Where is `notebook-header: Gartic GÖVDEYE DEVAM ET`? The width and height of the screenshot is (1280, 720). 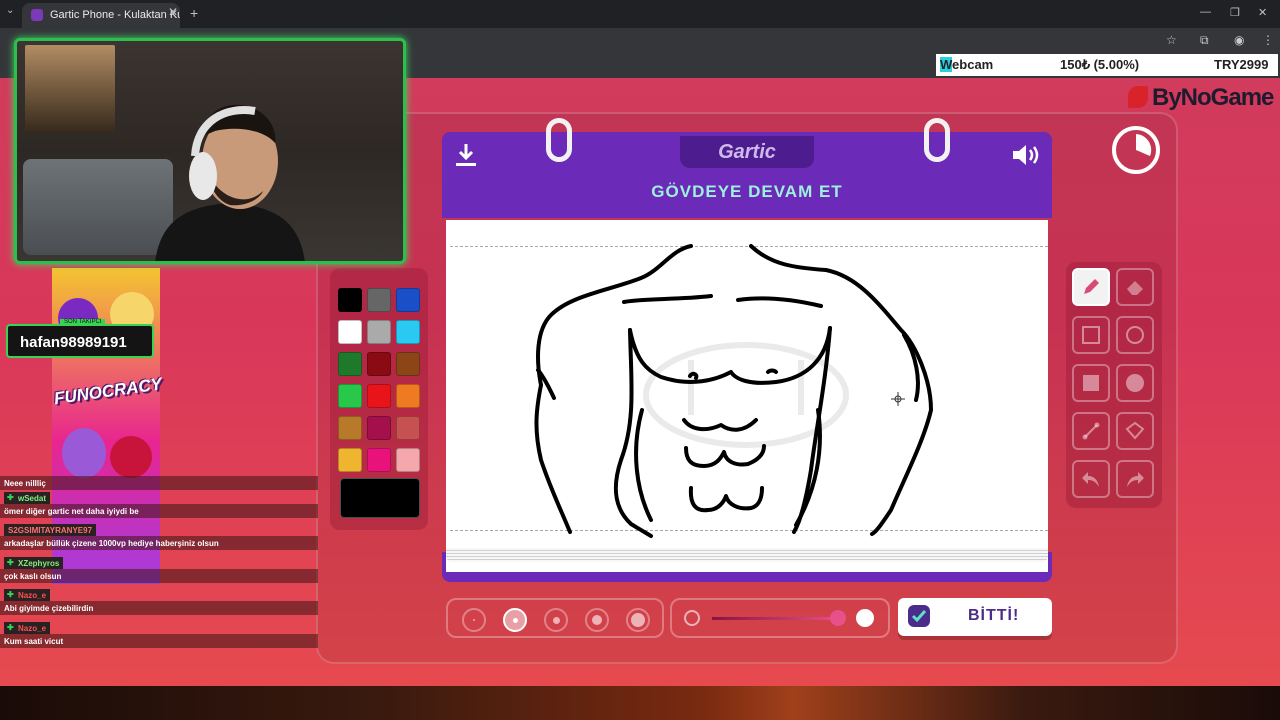
notebook-header: Gartic GÖVDEYE DEVAM ET is located at coordinates (747, 175).